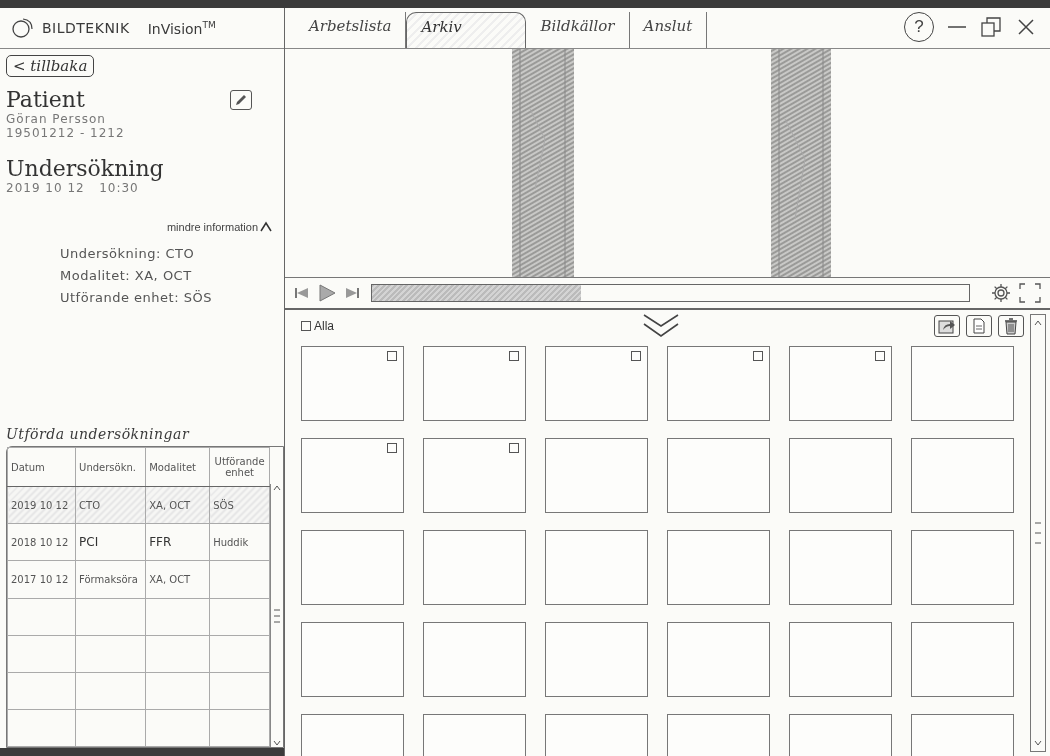  I want to click on fullscreen-icon, so click(1030, 293).